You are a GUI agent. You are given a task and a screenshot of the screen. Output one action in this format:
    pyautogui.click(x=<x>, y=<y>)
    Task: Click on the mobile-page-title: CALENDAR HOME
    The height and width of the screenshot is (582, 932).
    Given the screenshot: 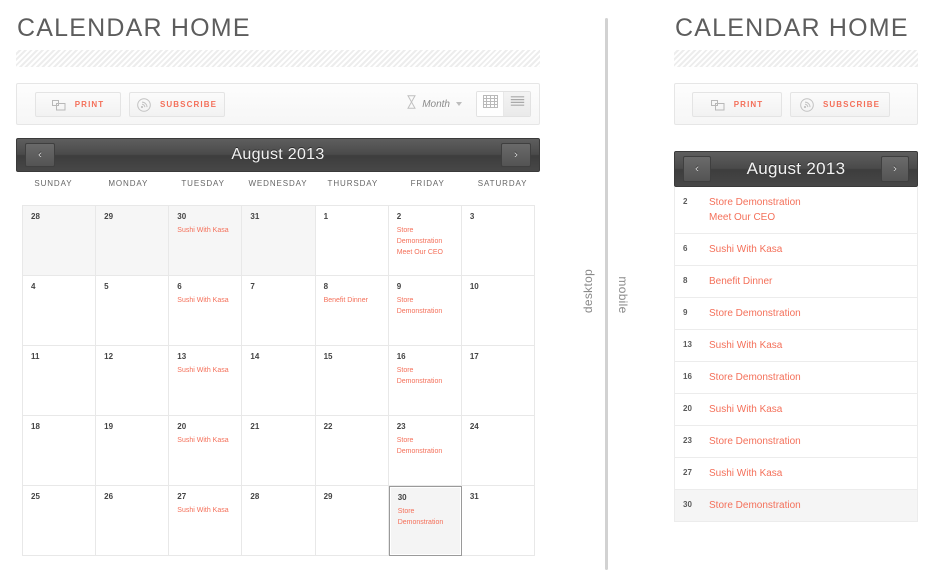 What is the action you would take?
    pyautogui.click(x=792, y=28)
    